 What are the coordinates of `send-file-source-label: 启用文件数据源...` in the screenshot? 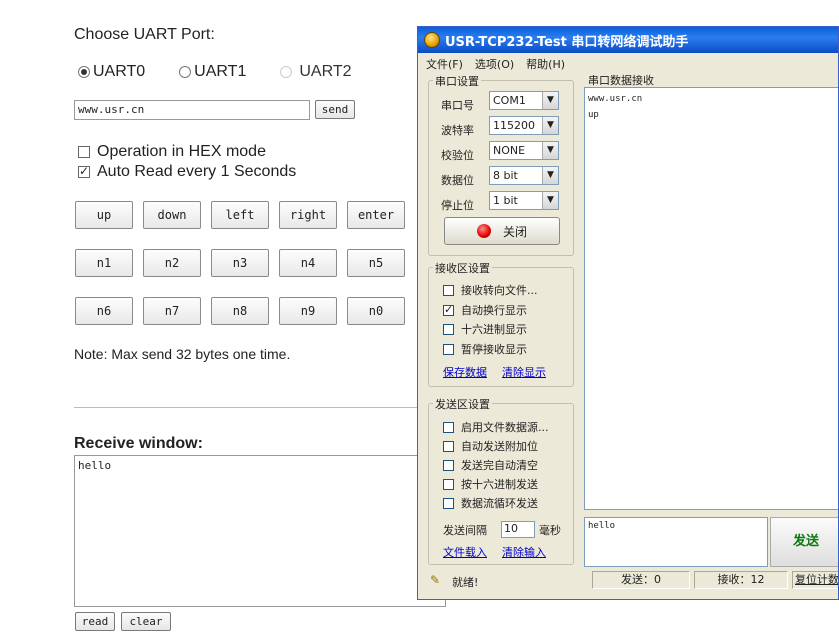 It's located at (505, 427).